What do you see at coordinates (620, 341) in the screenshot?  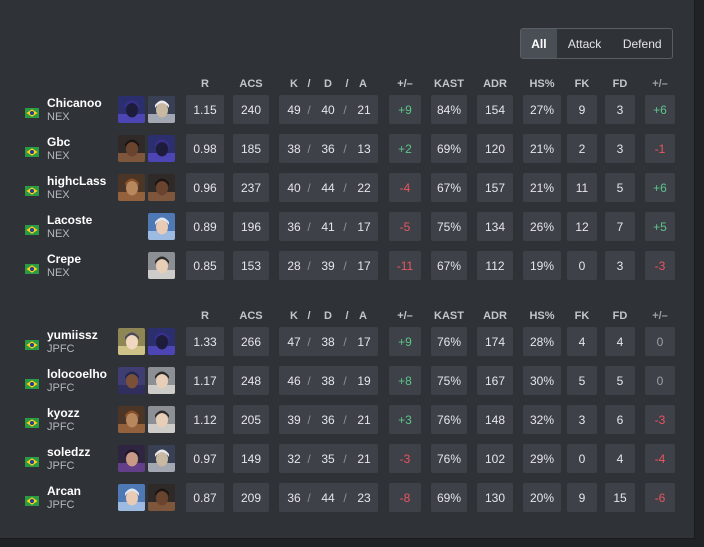 I see `first-deaths-value: 4` at bounding box center [620, 341].